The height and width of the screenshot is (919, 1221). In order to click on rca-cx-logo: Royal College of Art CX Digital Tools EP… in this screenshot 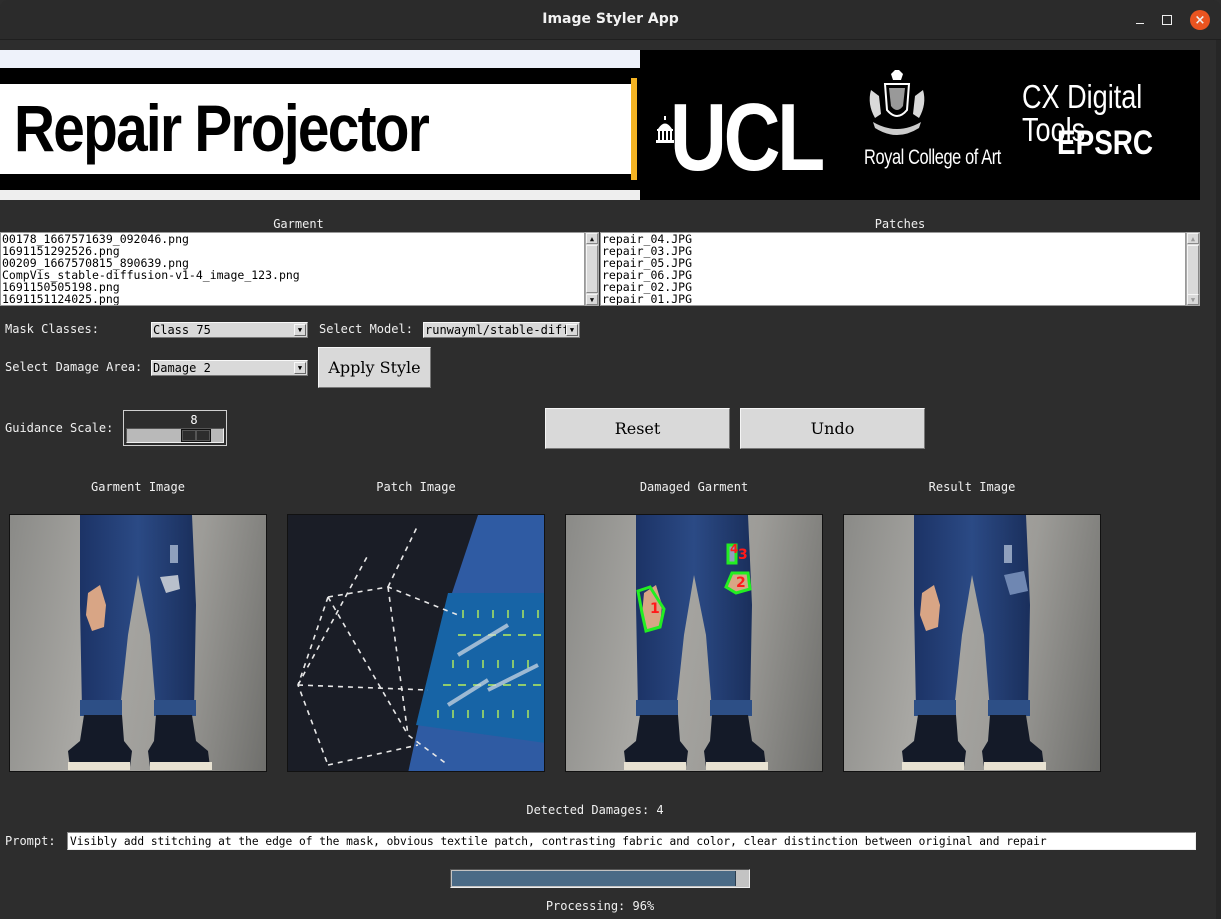, I will do `click(1022, 125)`.